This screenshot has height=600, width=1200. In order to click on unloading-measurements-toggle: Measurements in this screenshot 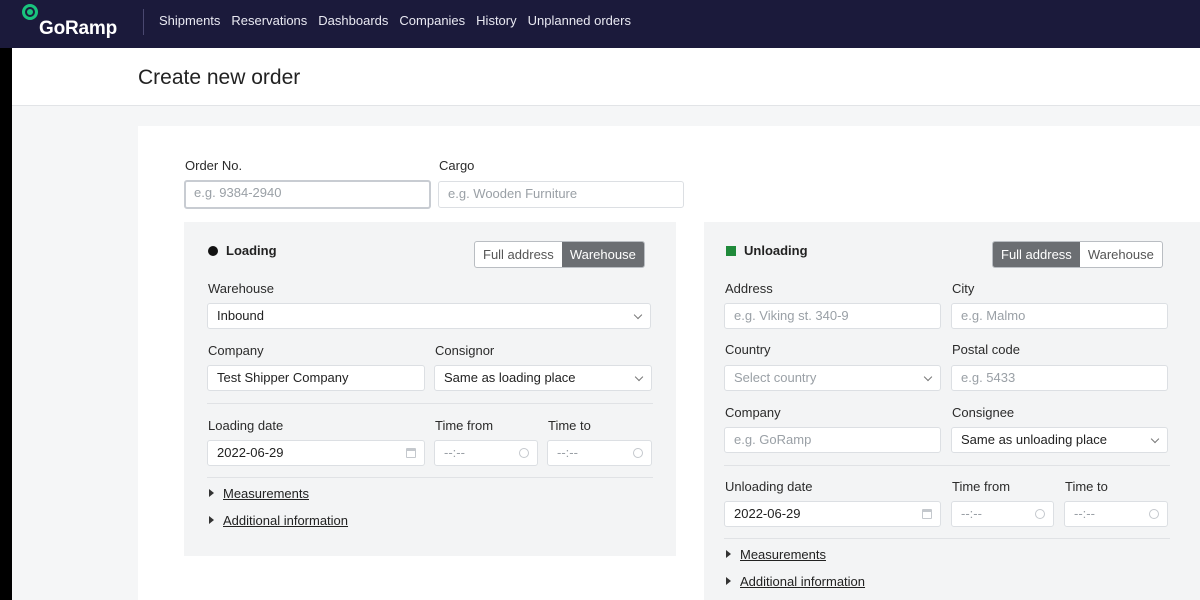, I will do `click(776, 554)`.